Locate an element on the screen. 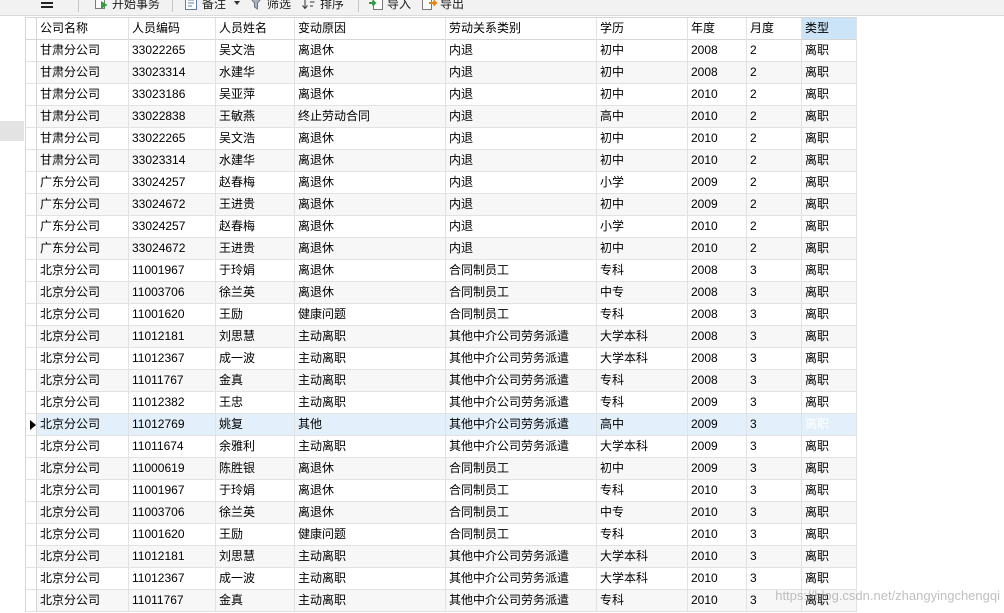 This screenshot has width=1004, height=613. table-row: 广东分公司 33024257 赵春梅 离退休 内退 小学 2009 2 离职 is located at coordinates (441, 183).